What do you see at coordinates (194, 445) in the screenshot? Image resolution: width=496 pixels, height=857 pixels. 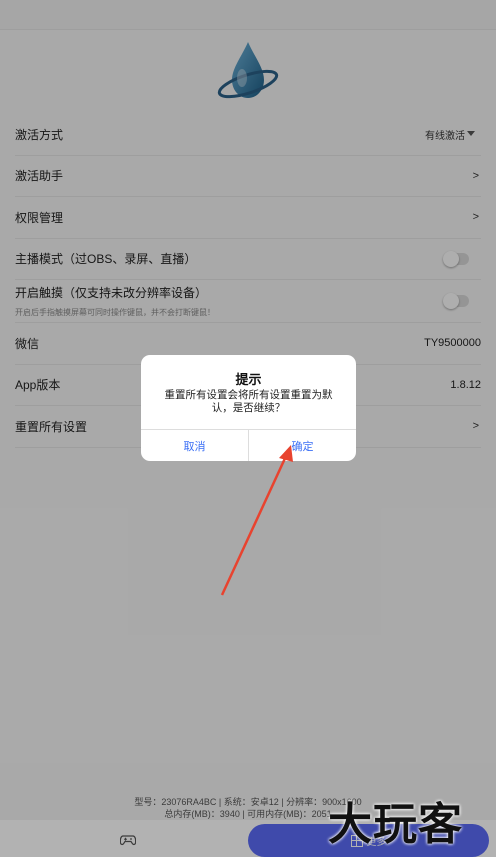 I see `cancel-button: 取消` at bounding box center [194, 445].